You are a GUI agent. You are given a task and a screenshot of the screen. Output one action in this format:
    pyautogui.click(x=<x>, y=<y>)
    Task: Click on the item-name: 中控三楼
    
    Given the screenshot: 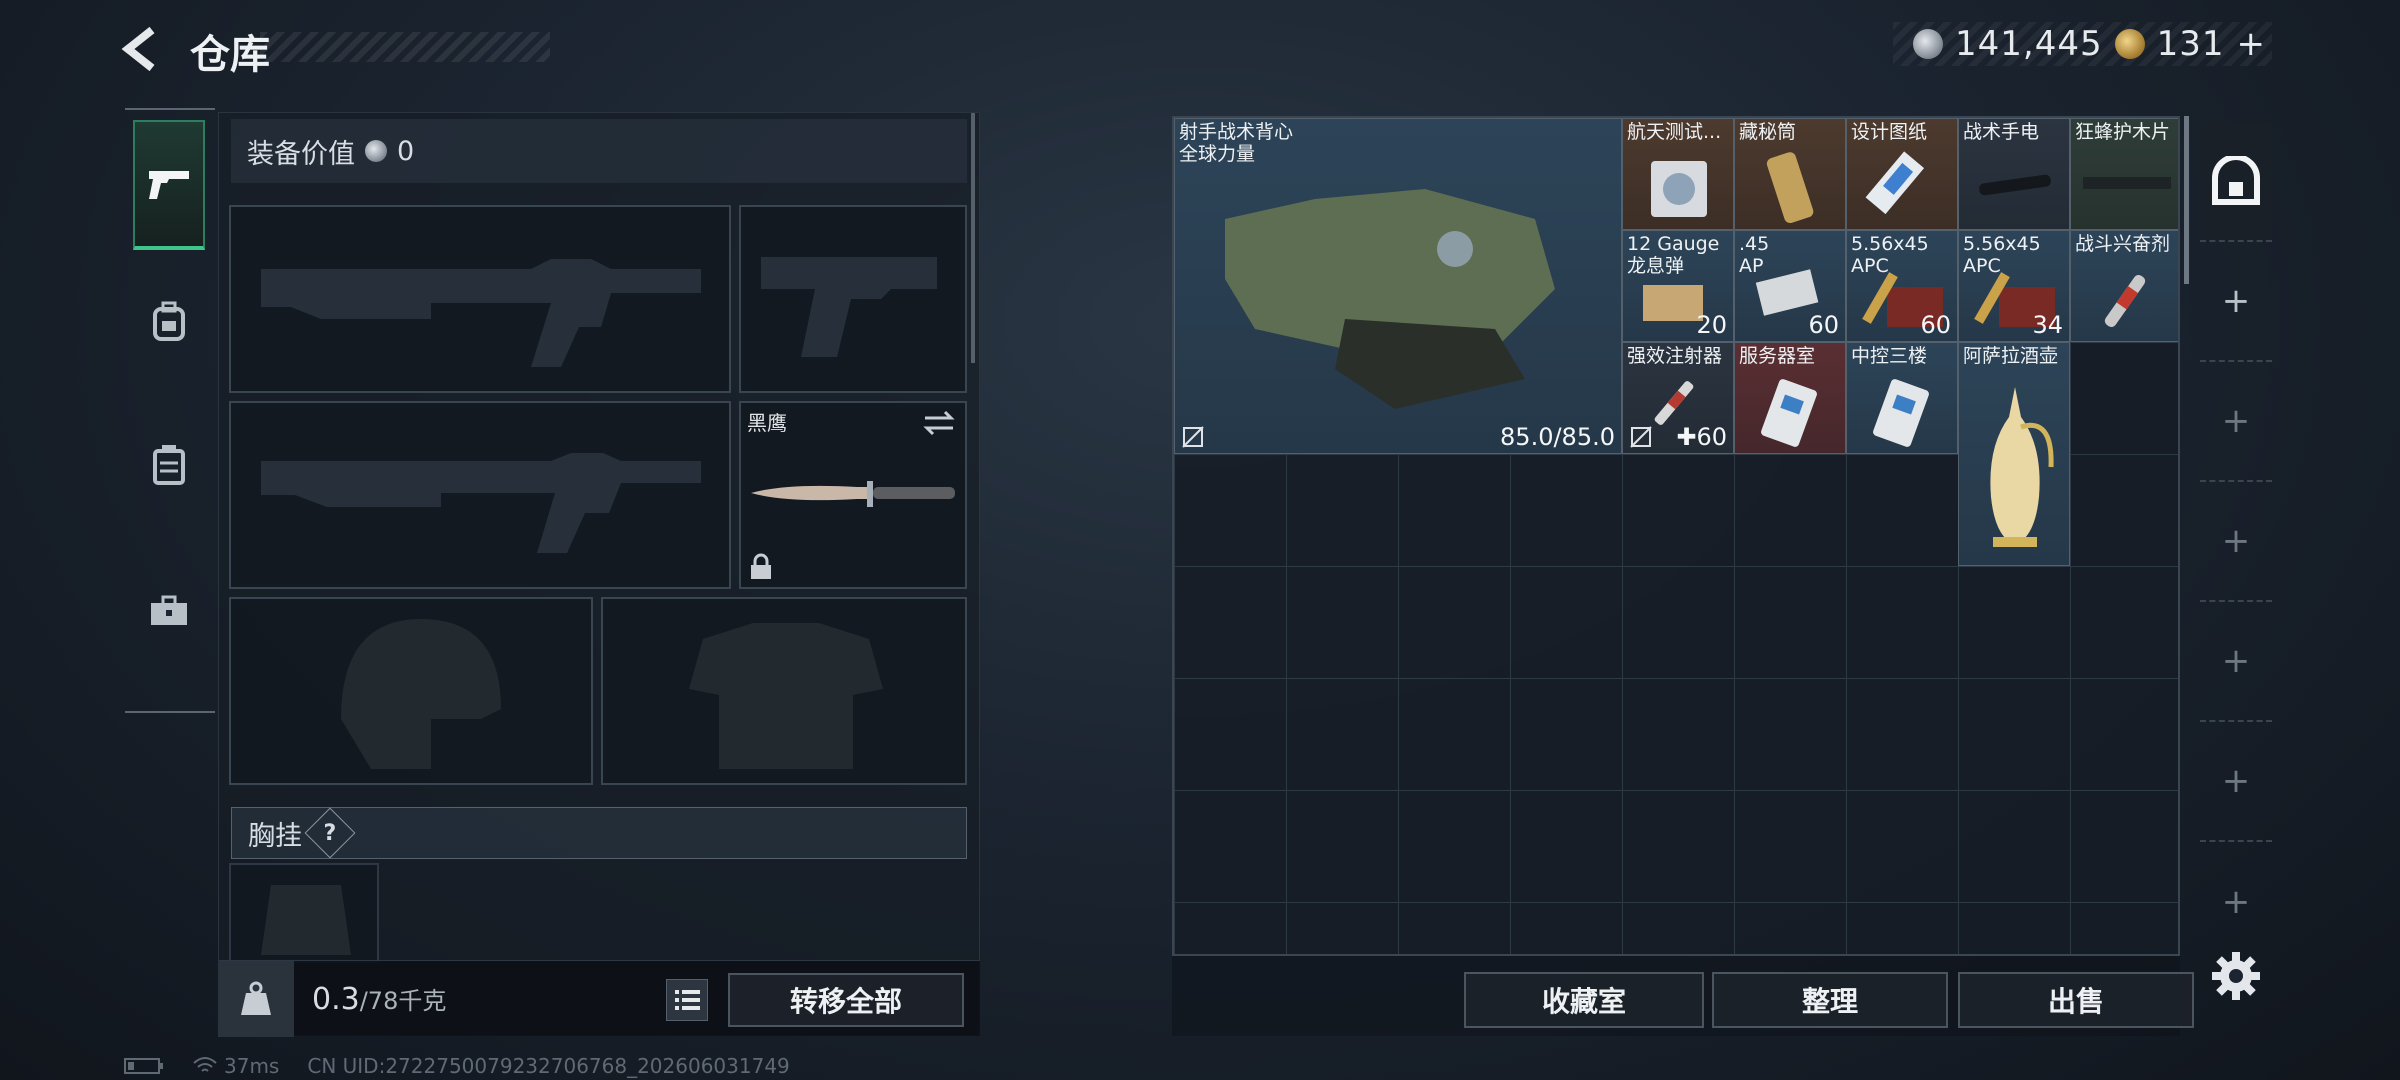 What is the action you would take?
    pyautogui.click(x=1889, y=356)
    